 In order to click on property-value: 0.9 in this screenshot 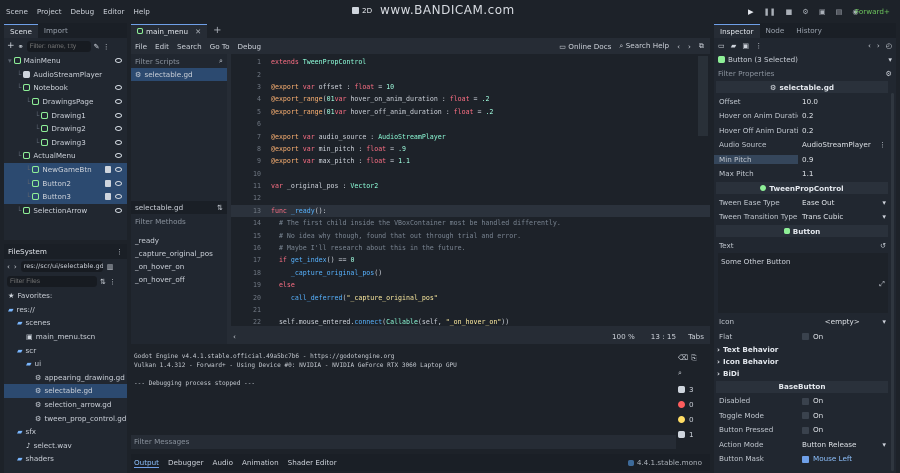, I will do `click(847, 159)`.